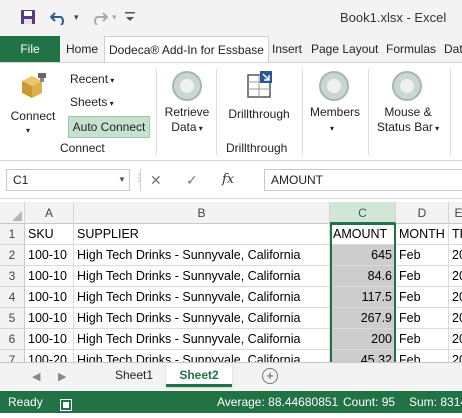 The image size is (462, 418). Describe the element at coordinates (199, 375) in the screenshot. I see `sheet-tab-sheet2: Sheet2` at that location.